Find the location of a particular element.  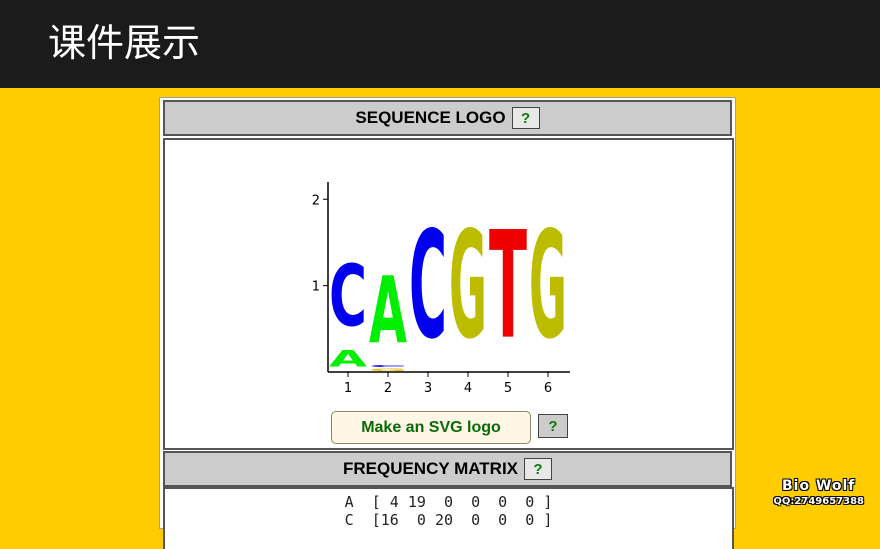

logo-letter-g-pos2: G is located at coordinates (388, 370).